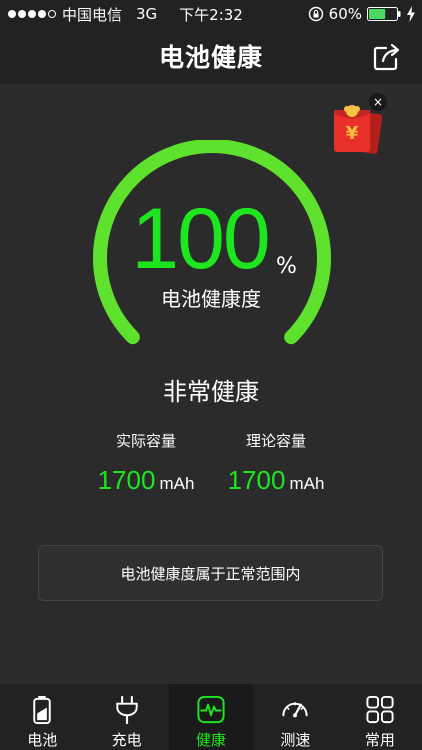 The width and height of the screenshot is (422, 750). Describe the element at coordinates (379, 740) in the screenshot. I see `tab-label: 常用` at that location.